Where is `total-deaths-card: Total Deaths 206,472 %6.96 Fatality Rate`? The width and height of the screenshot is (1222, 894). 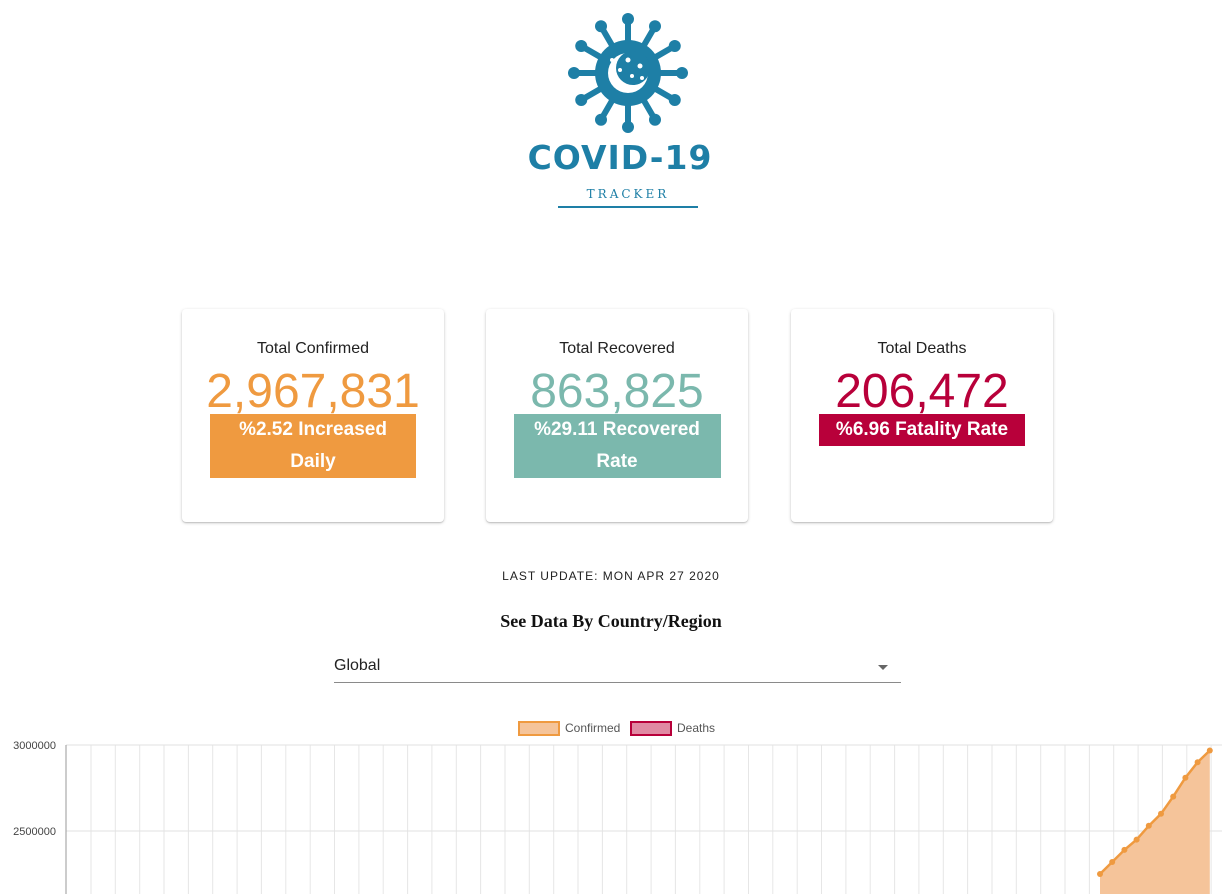
total-deaths-card: Total Deaths 206,472 %6.96 Fatality Rate is located at coordinates (922, 415).